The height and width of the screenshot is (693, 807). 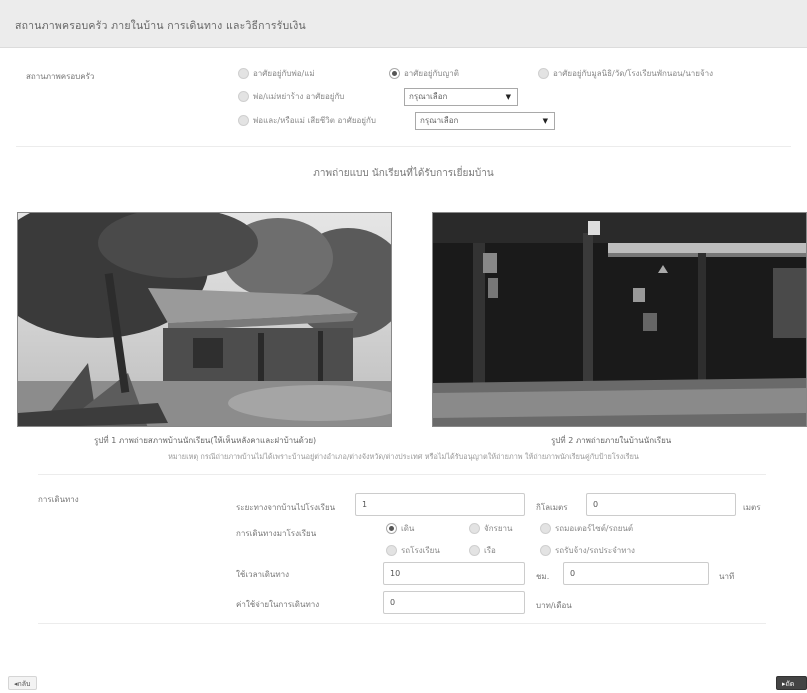 What do you see at coordinates (22, 683) in the screenshot?
I see `back-button: ◂กลับ` at bounding box center [22, 683].